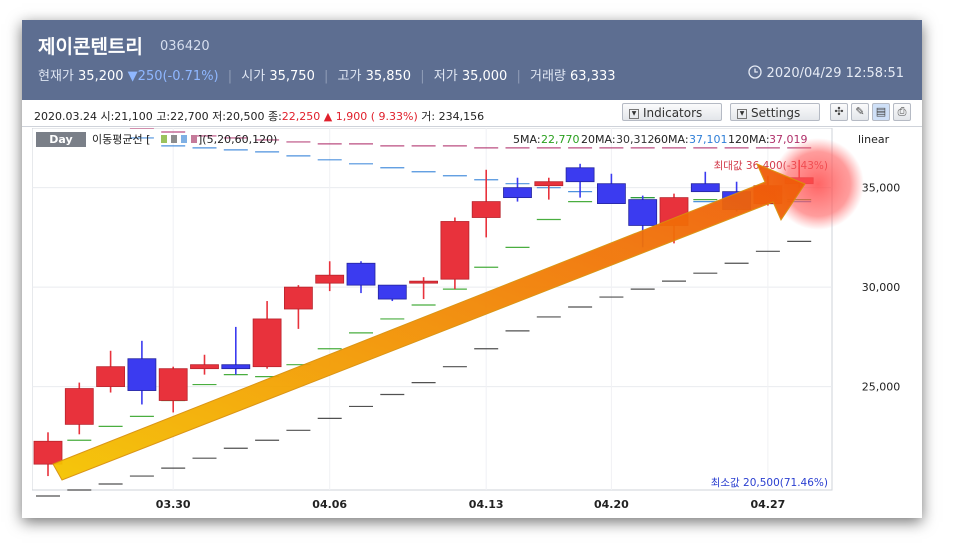  What do you see at coordinates (902, 112) in the screenshot?
I see `print-icon: ⎙` at bounding box center [902, 112].